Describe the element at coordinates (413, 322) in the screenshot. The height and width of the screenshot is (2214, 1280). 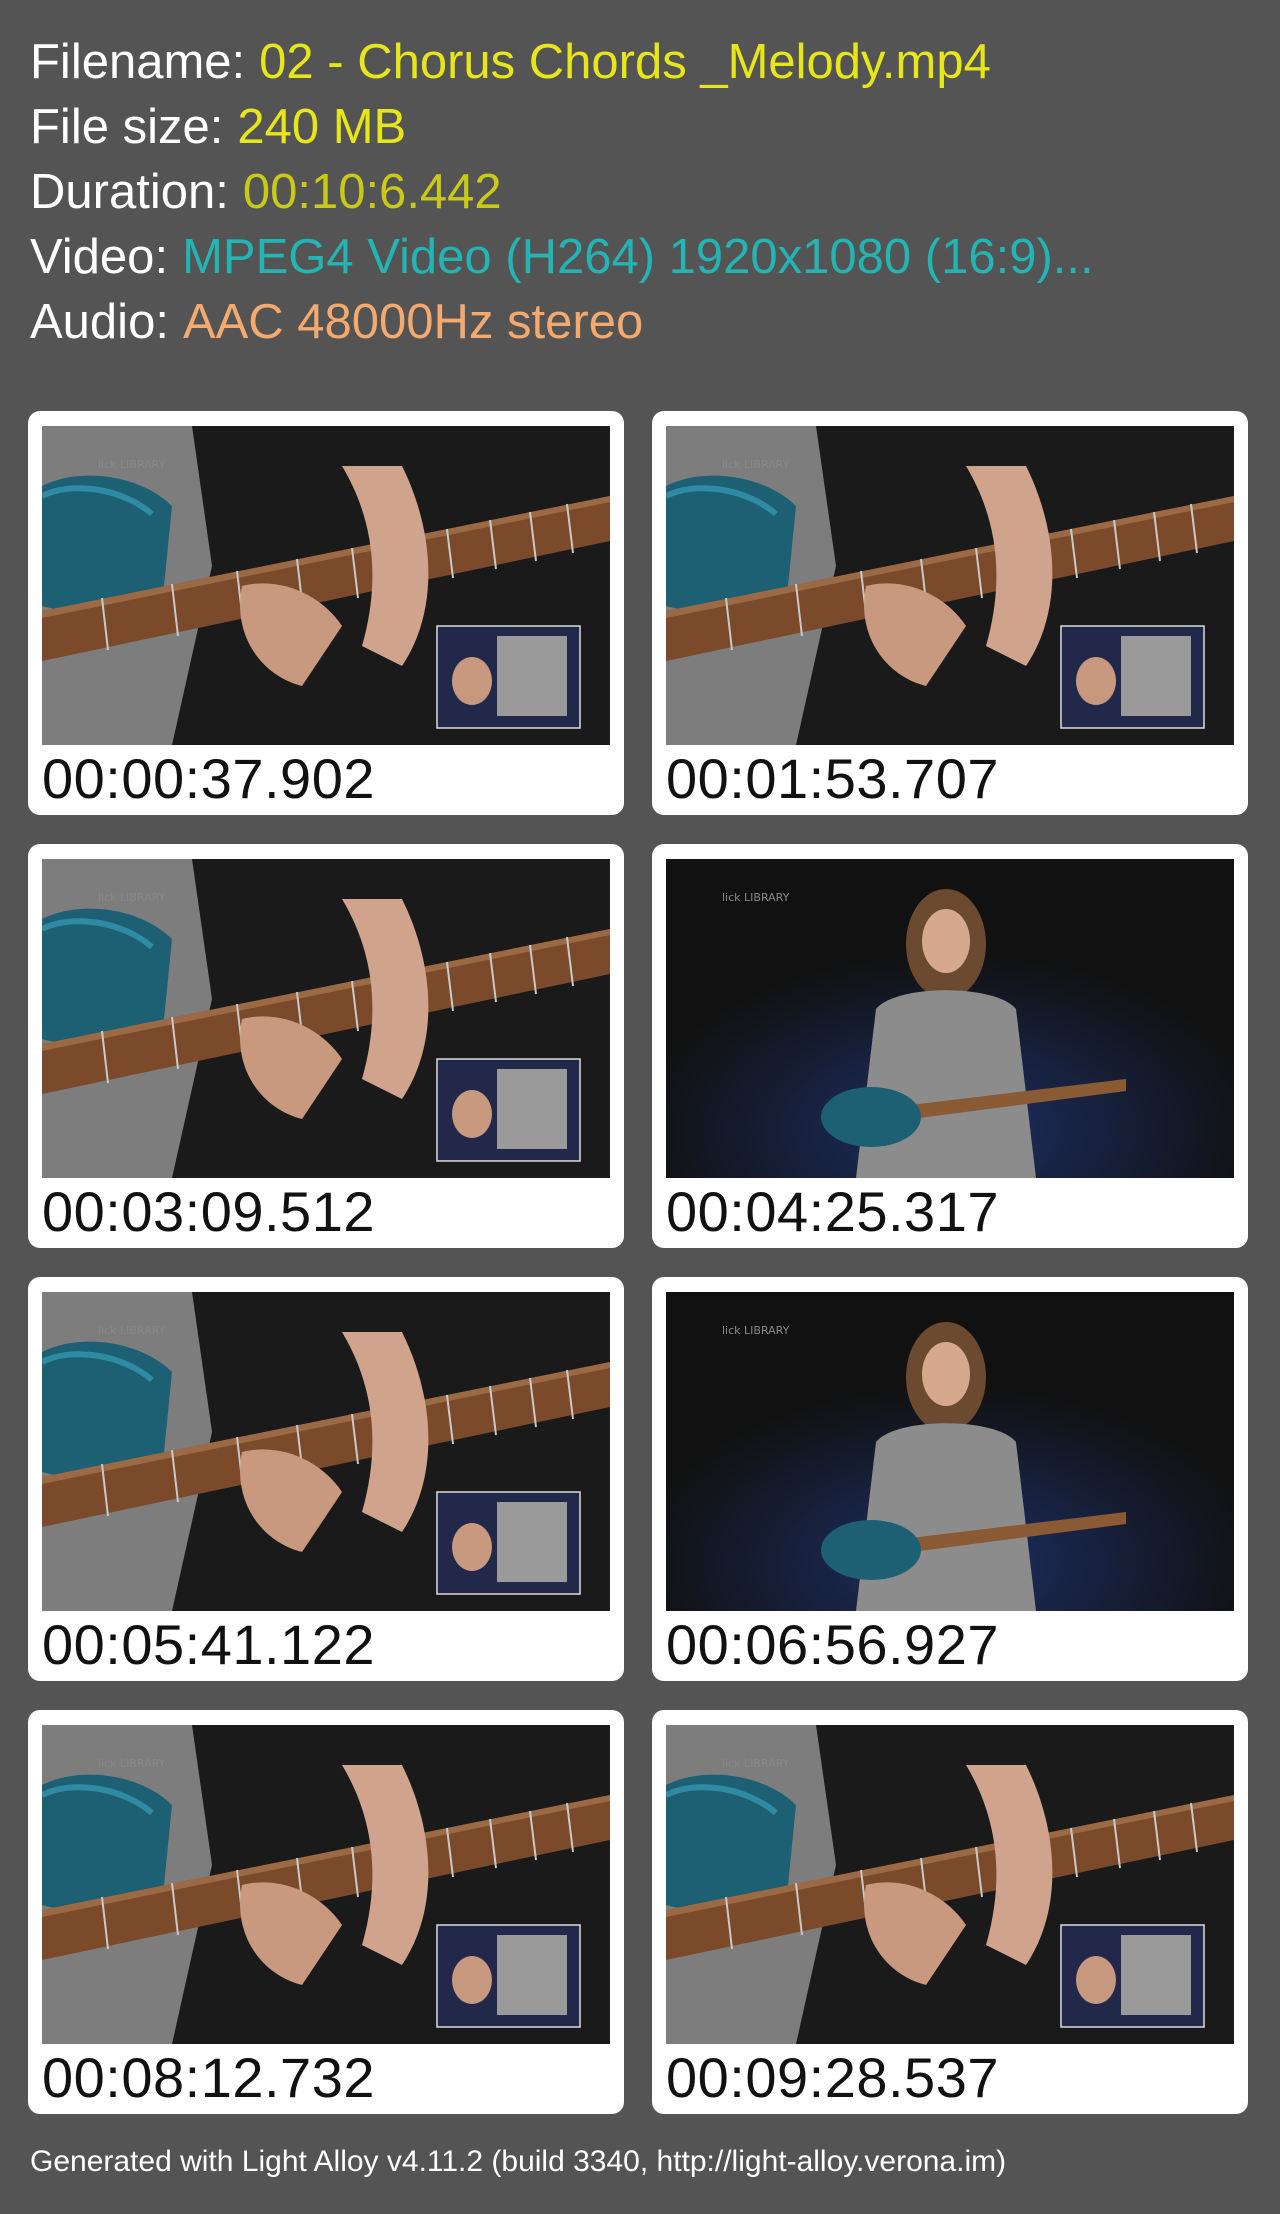
I see `audio-value: AAC 48000Hz stereo` at that location.